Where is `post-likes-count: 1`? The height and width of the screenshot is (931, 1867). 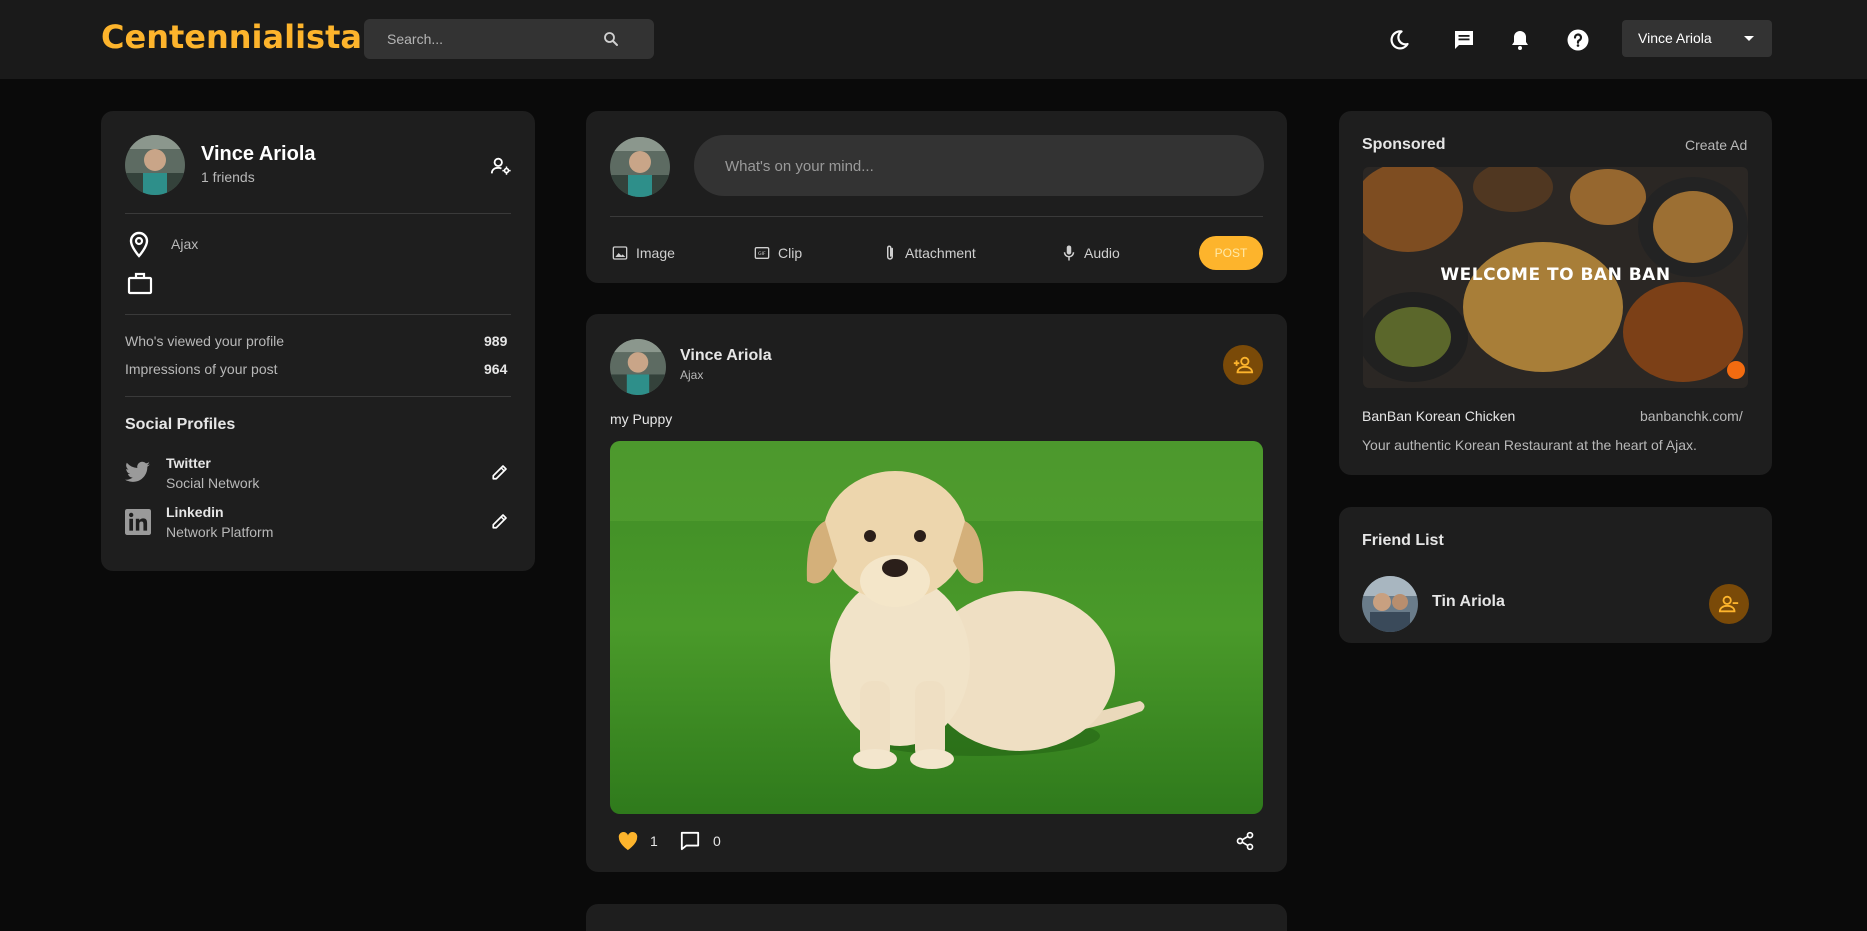
post-likes-count: 1 is located at coordinates (654, 841).